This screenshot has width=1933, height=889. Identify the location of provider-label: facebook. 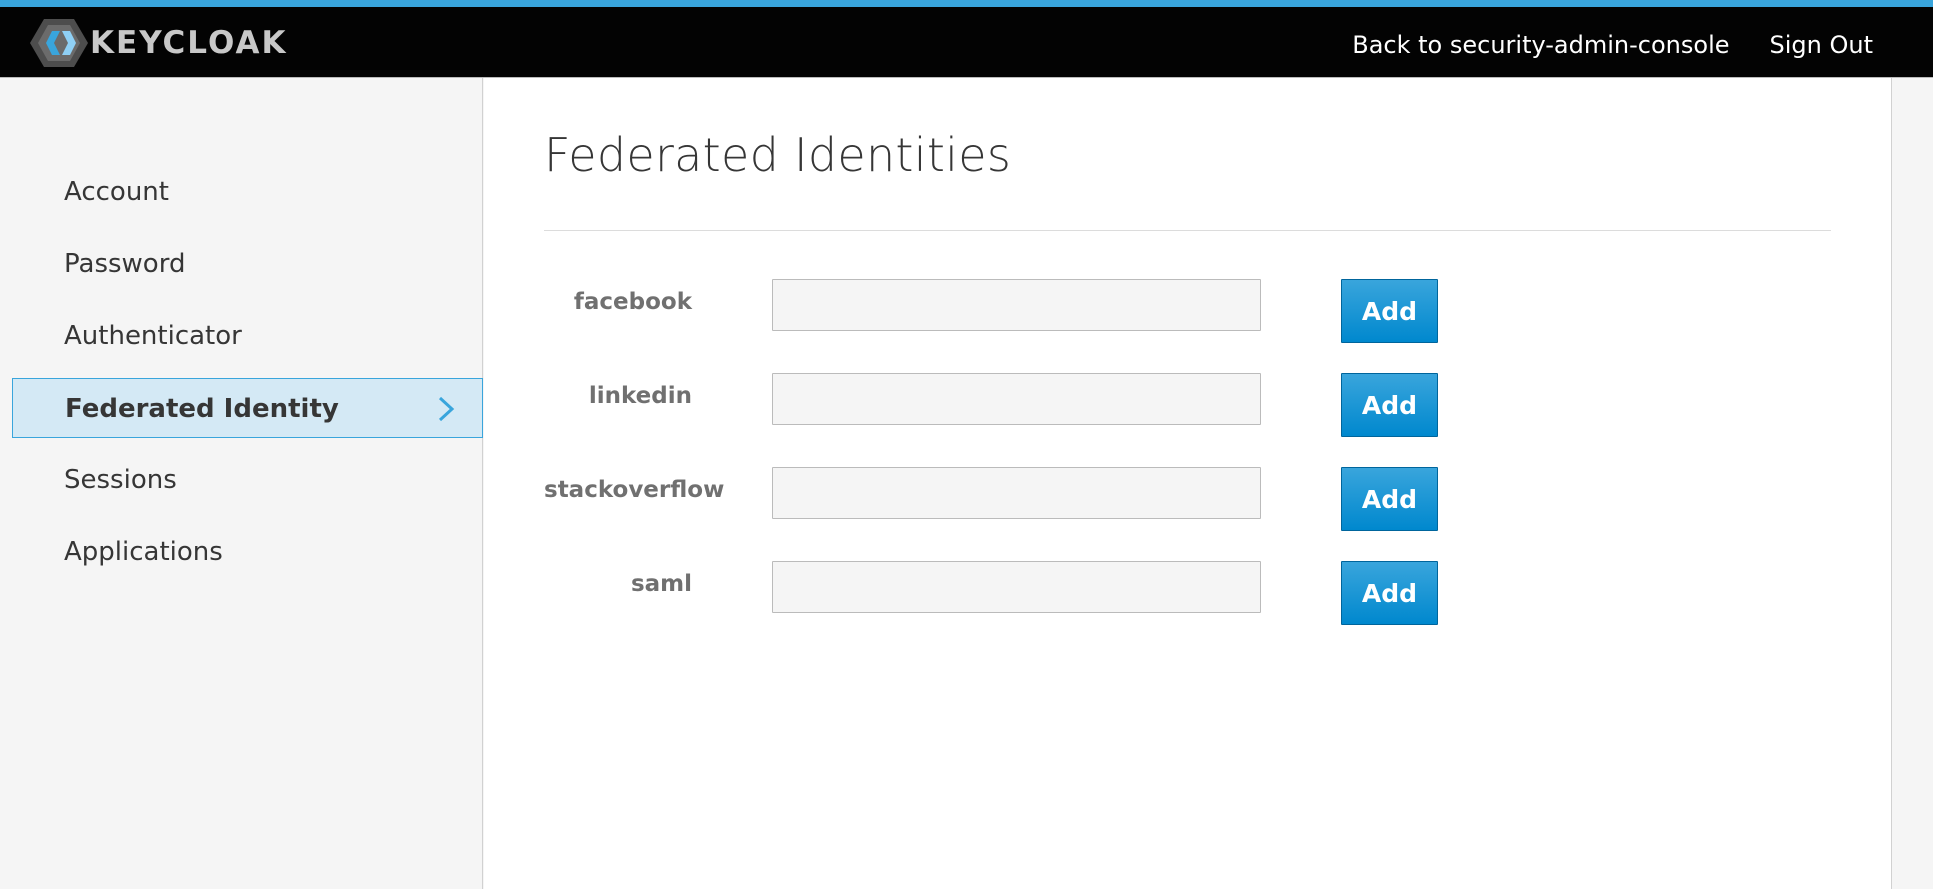
(632, 302).